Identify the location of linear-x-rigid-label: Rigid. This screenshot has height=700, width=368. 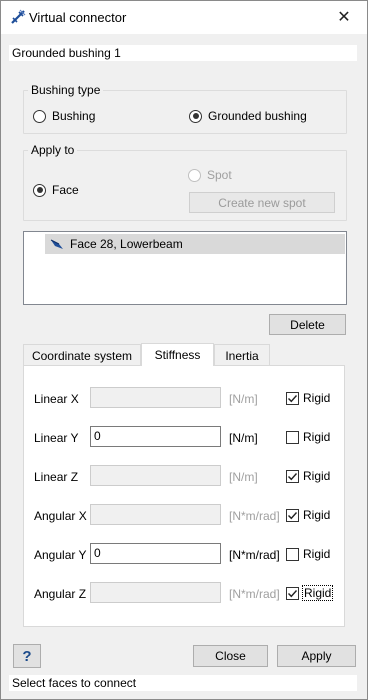
(317, 398).